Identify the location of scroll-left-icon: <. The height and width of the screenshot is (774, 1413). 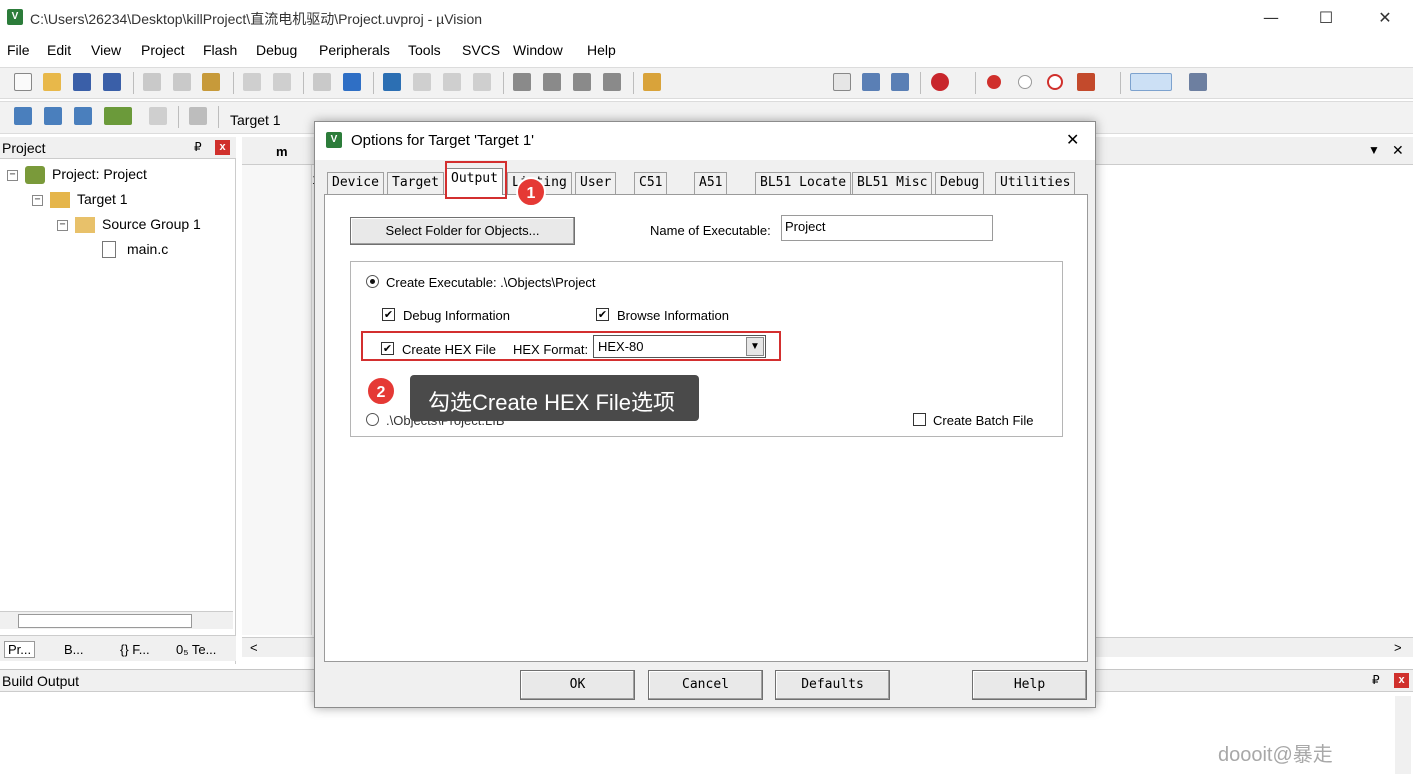
(254, 647).